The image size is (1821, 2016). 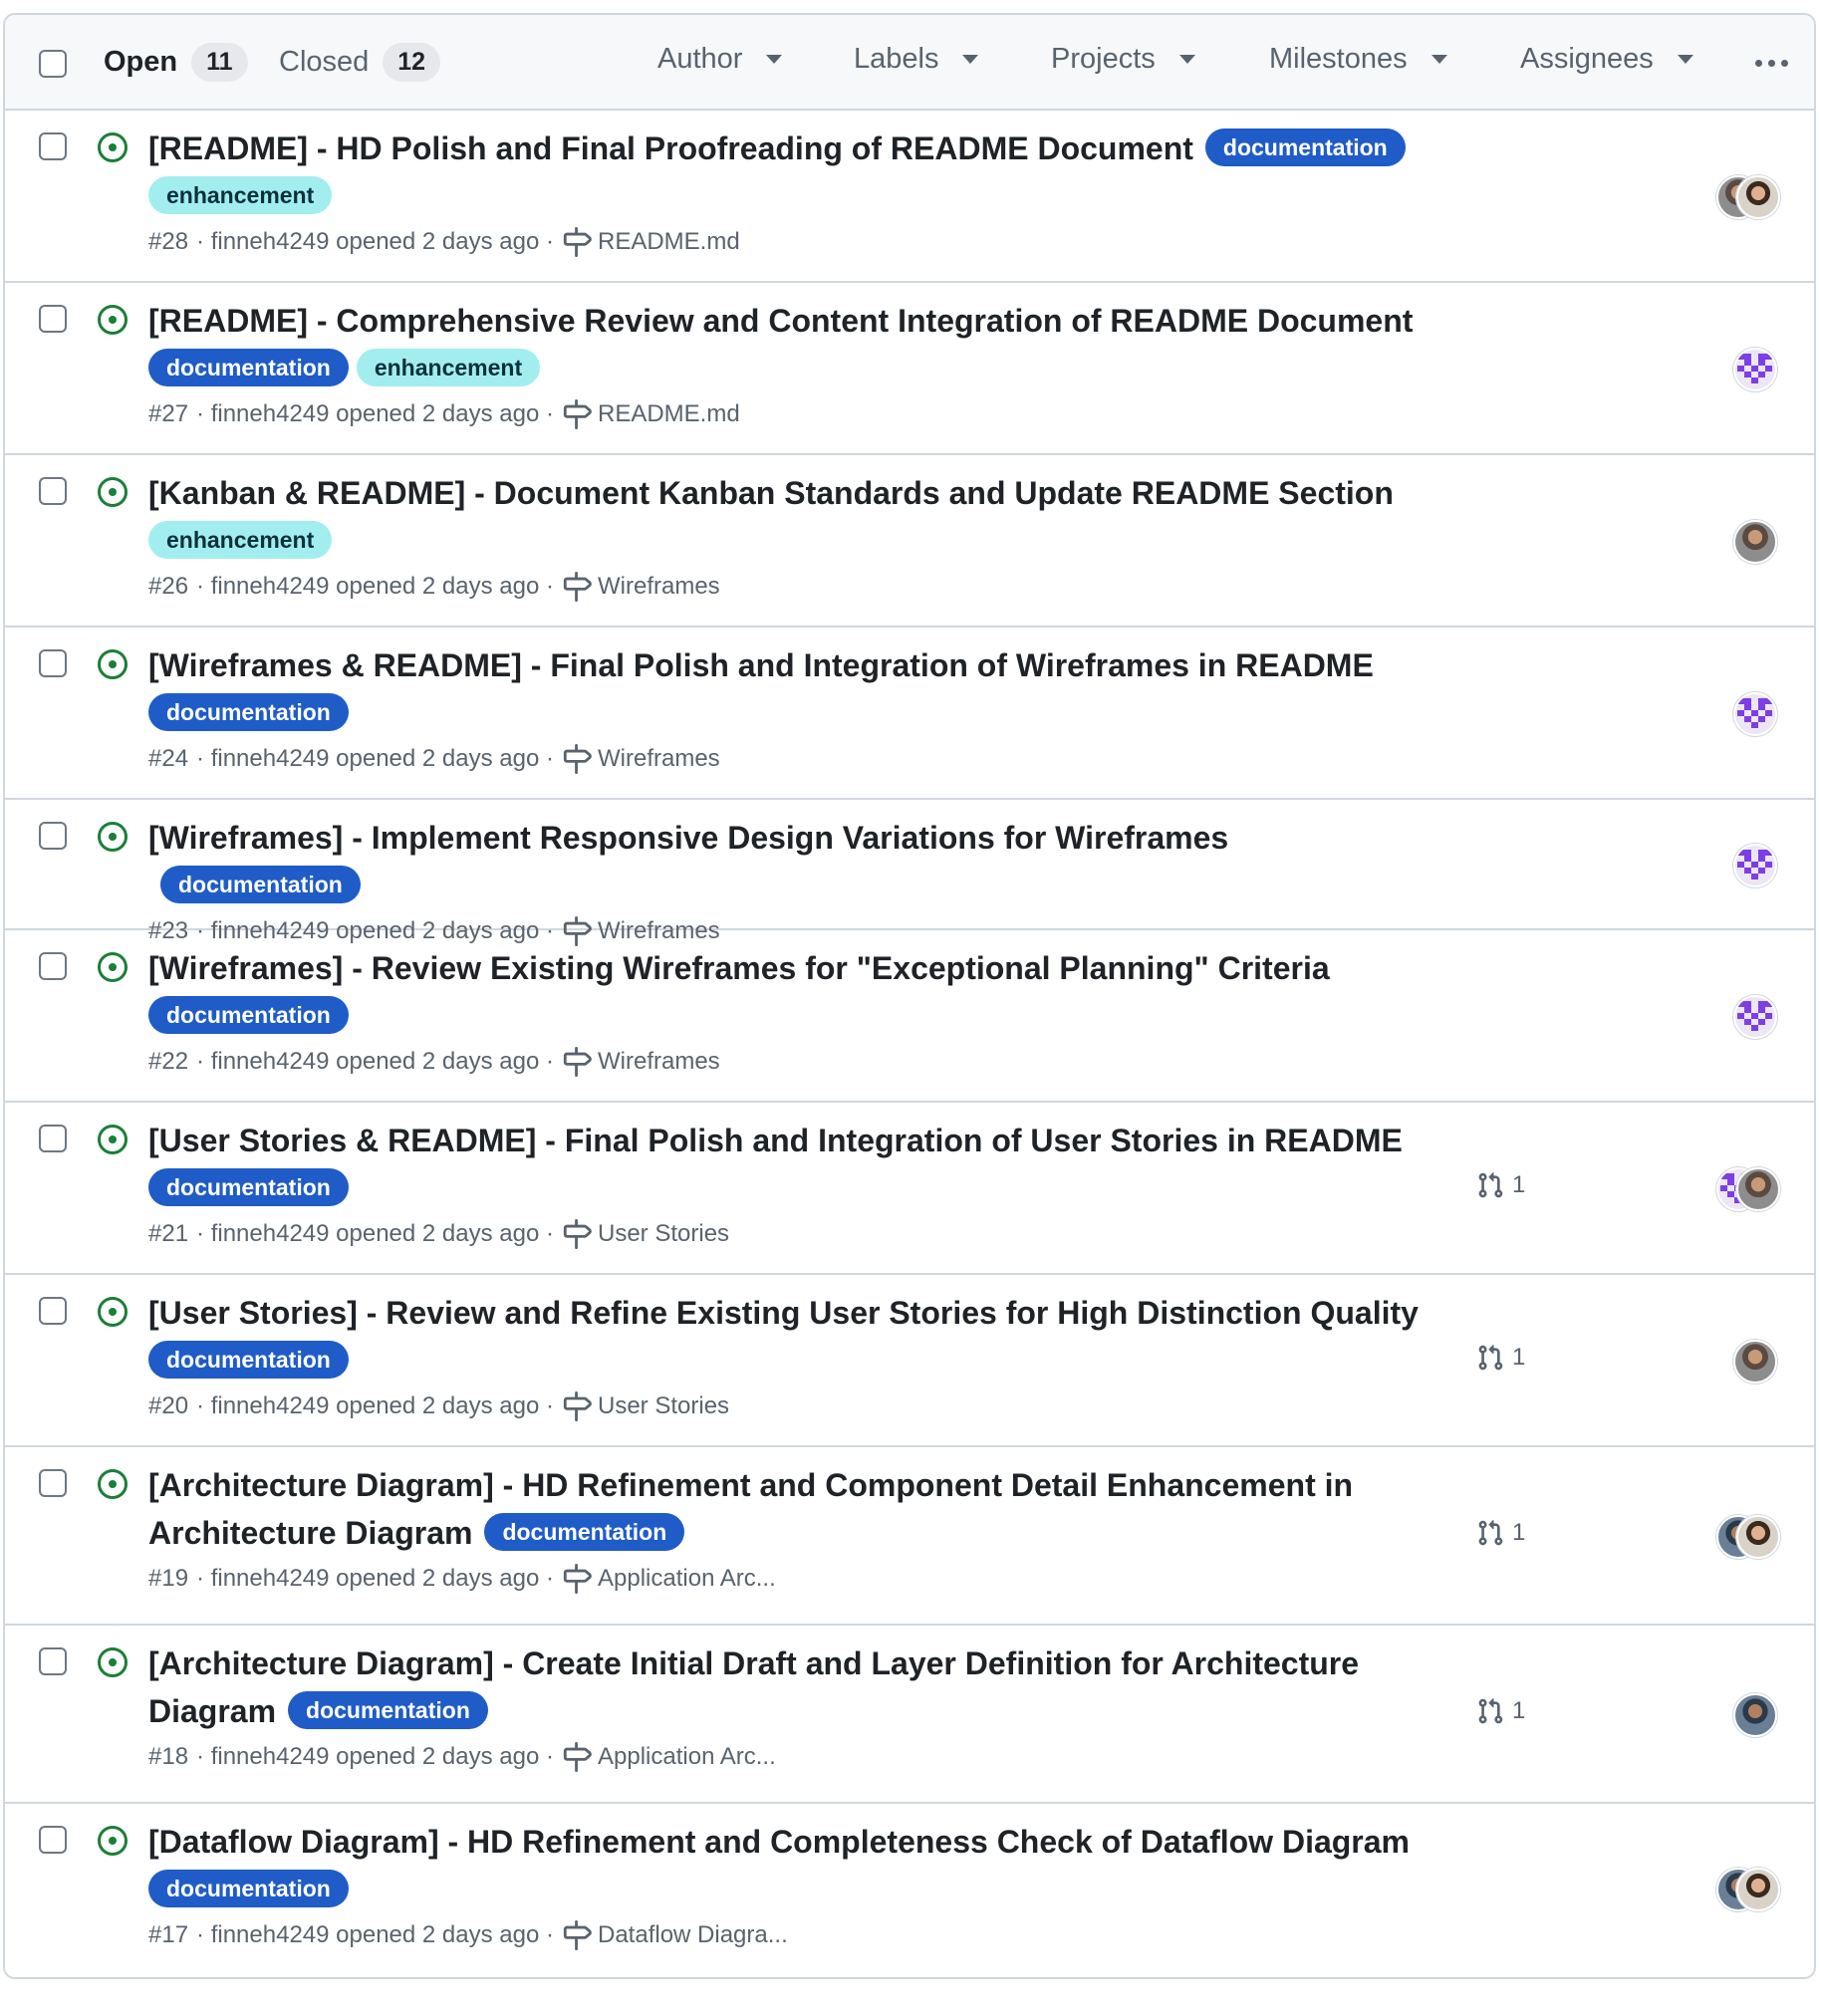 What do you see at coordinates (360, 62) in the screenshot?
I see `closed-issues-tab: Closed 12` at bounding box center [360, 62].